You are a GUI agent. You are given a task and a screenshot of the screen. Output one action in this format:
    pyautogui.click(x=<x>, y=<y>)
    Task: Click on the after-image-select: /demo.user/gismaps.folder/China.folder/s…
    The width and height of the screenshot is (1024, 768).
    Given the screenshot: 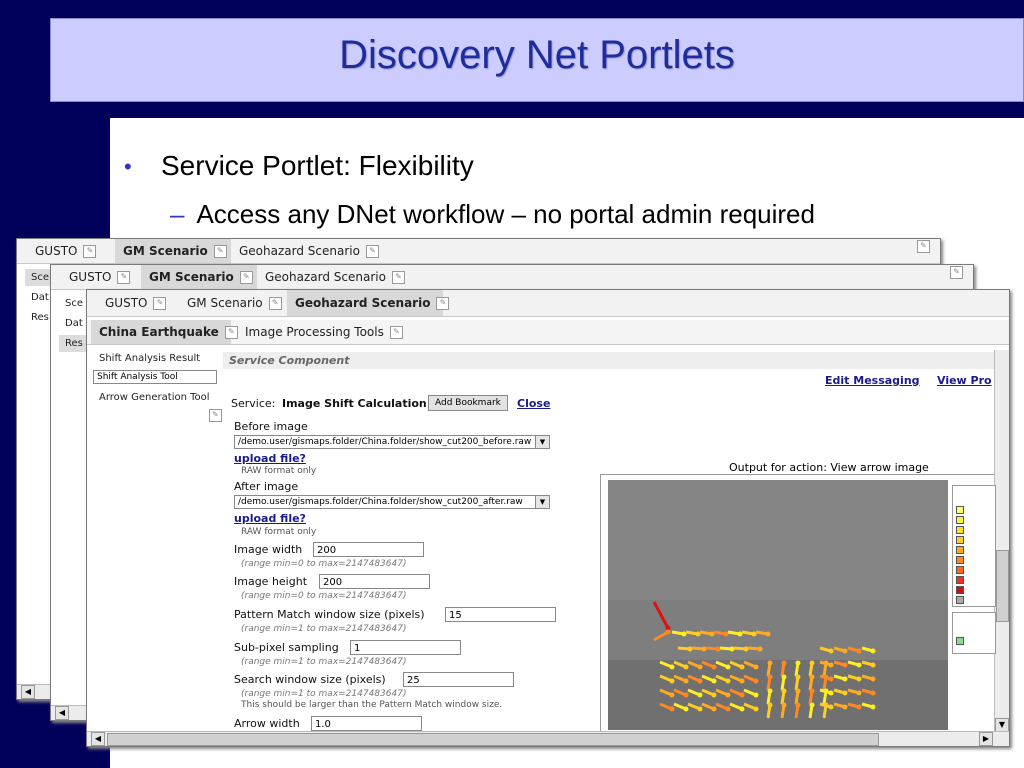 What is the action you would take?
    pyautogui.click(x=392, y=502)
    